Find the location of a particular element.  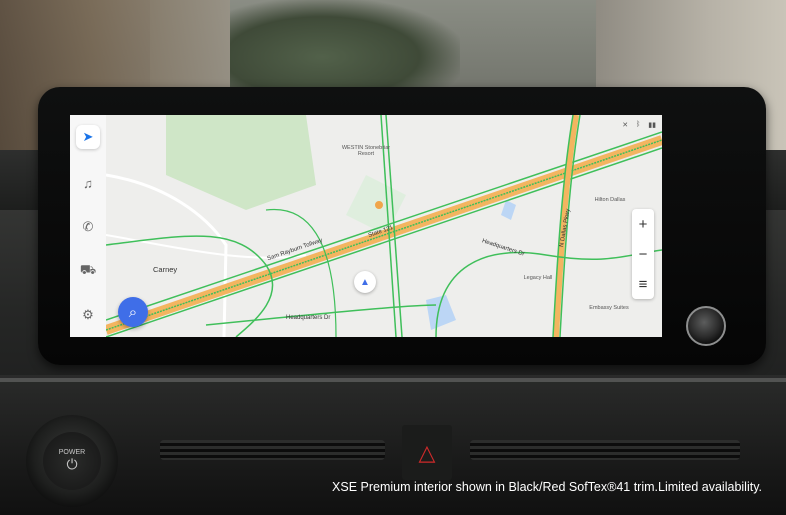

left-air-vent is located at coordinates (272, 450).